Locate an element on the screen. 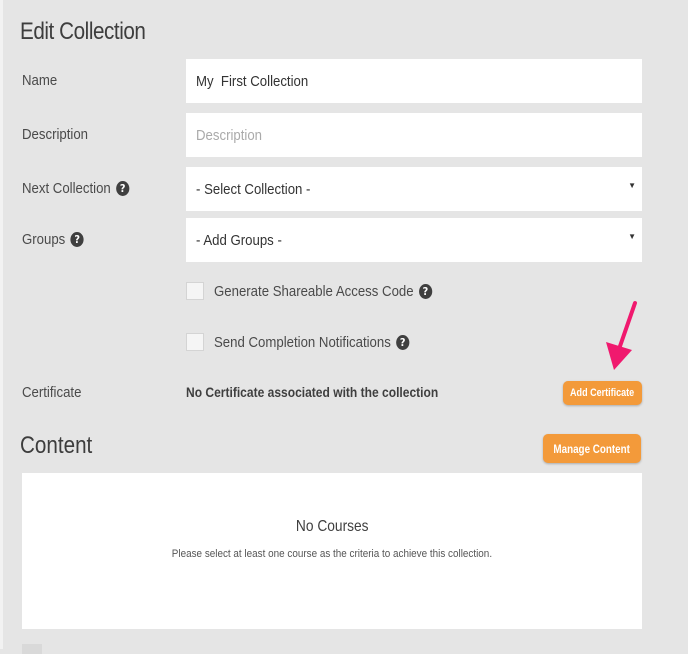 This screenshot has width=688, height=654. groups-select: - Add Groups - ▼ is located at coordinates (414, 240).